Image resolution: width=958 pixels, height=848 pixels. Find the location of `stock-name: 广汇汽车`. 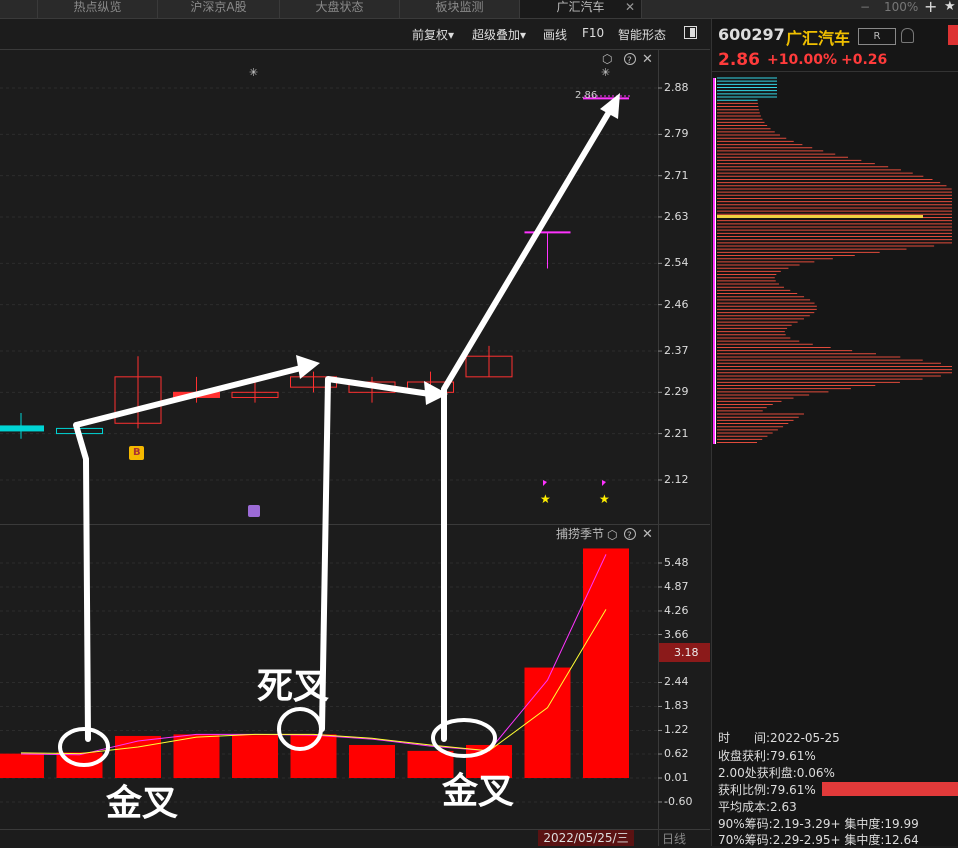

stock-name: 广汇汽车 is located at coordinates (818, 38).